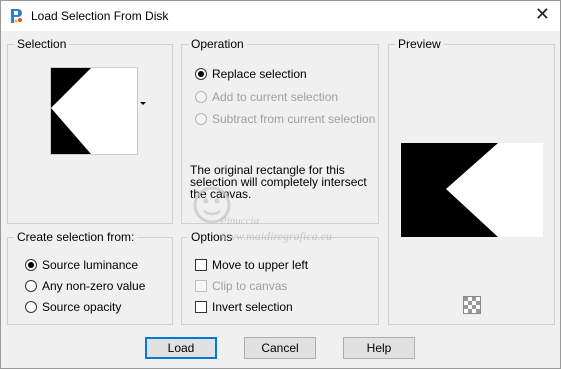 The height and width of the screenshot is (369, 561). Describe the element at coordinates (252, 307) in the screenshot. I see `invert-selection-label: Invert selection` at that location.